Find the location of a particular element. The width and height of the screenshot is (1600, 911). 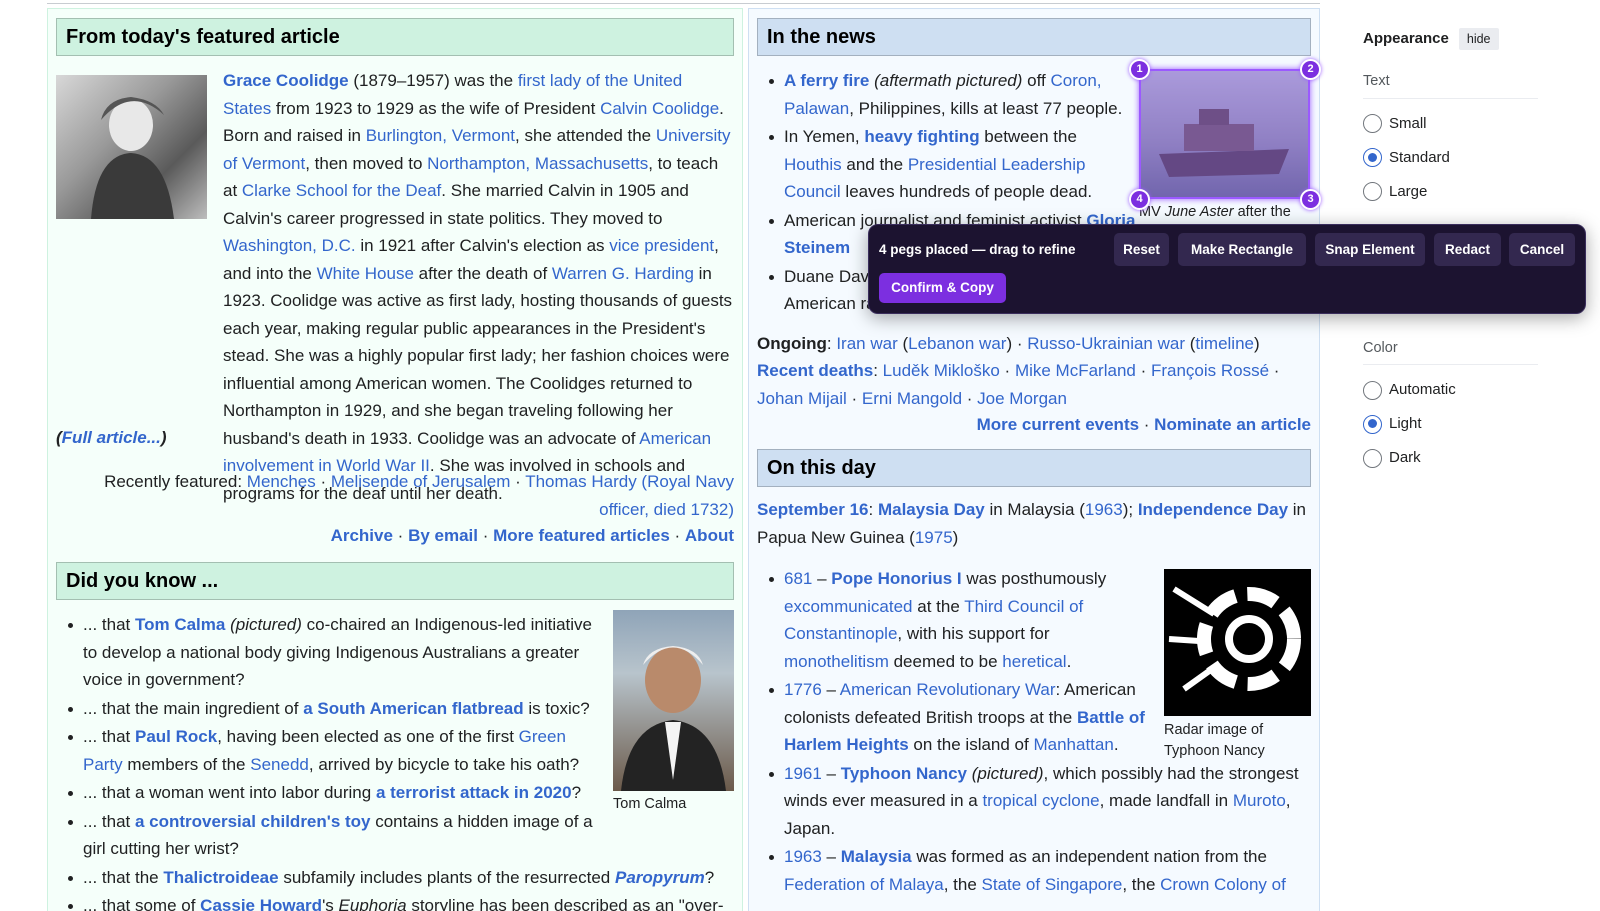

link-1961: 1961 is located at coordinates (803, 773).